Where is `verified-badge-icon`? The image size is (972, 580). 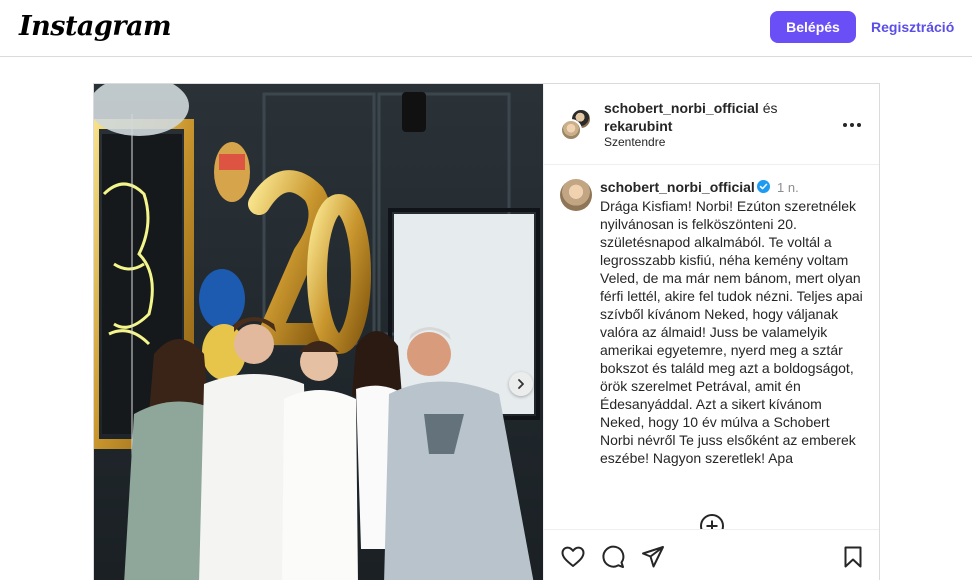
verified-badge-icon is located at coordinates (763, 186).